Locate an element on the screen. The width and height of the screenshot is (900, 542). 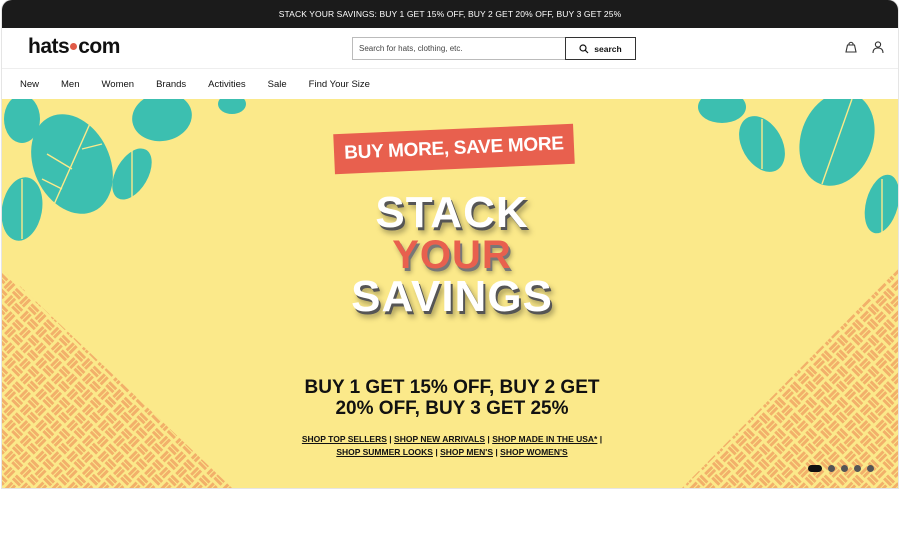
nav-item-find-your-size: Find Your Size is located at coordinates (339, 84).